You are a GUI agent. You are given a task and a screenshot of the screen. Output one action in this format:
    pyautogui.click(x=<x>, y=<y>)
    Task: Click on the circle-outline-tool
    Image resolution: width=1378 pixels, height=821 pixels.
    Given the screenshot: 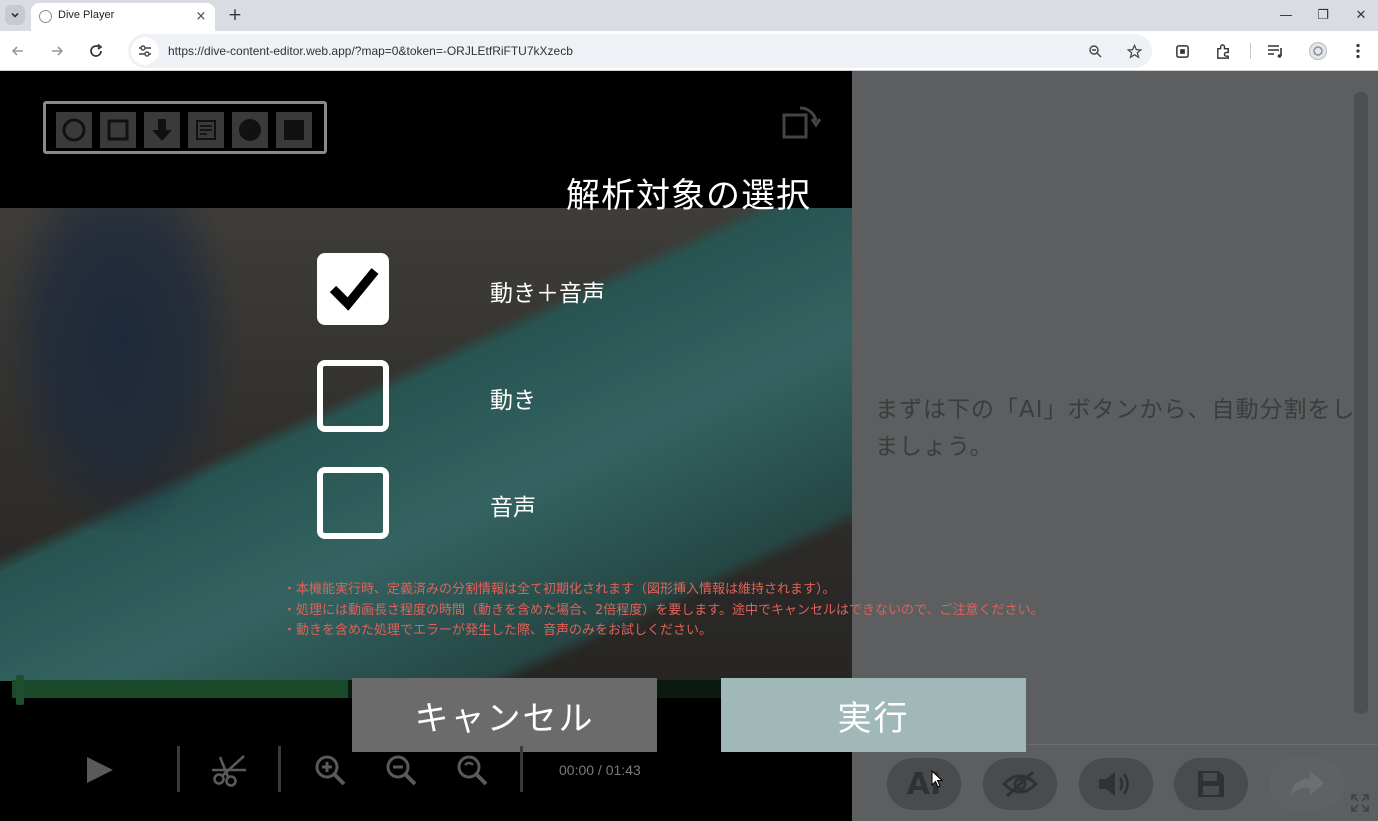 What is the action you would take?
    pyautogui.click(x=74, y=130)
    